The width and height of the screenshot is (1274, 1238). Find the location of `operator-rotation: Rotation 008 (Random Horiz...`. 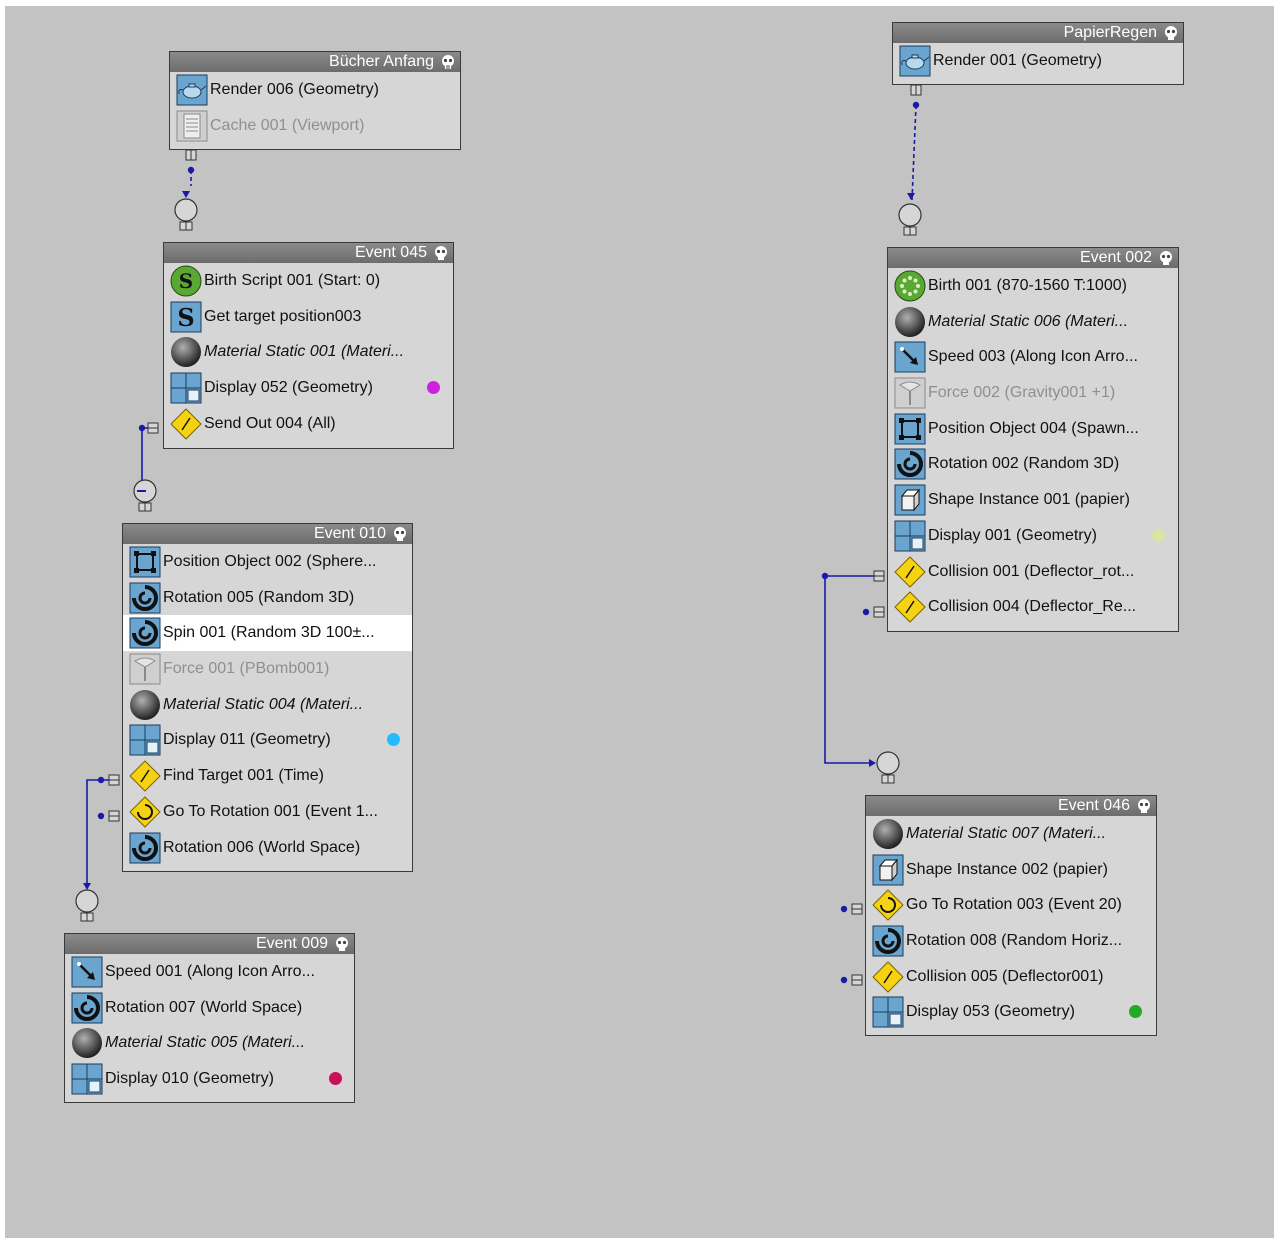

operator-rotation: Rotation 008 (Random Horiz... is located at coordinates (1011, 941).